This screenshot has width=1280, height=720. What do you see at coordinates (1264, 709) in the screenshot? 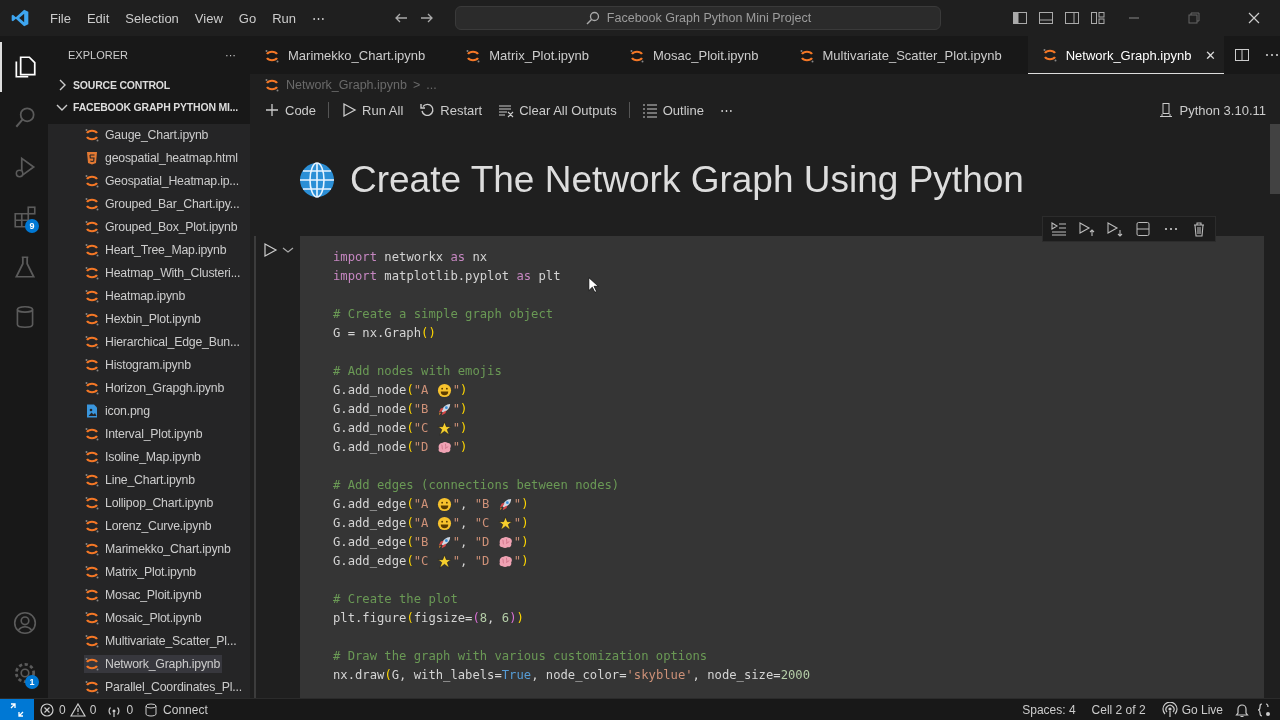
I see `braces-icon` at bounding box center [1264, 709].